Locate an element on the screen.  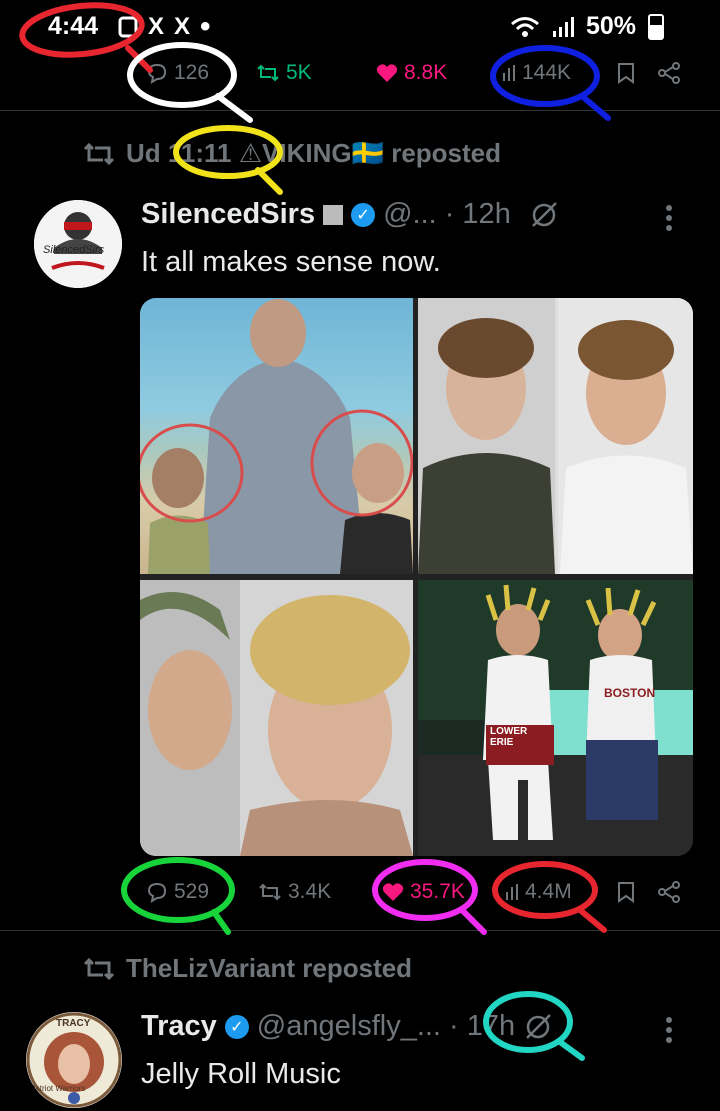
annotation-tail-green is located at coordinates (221, 922).